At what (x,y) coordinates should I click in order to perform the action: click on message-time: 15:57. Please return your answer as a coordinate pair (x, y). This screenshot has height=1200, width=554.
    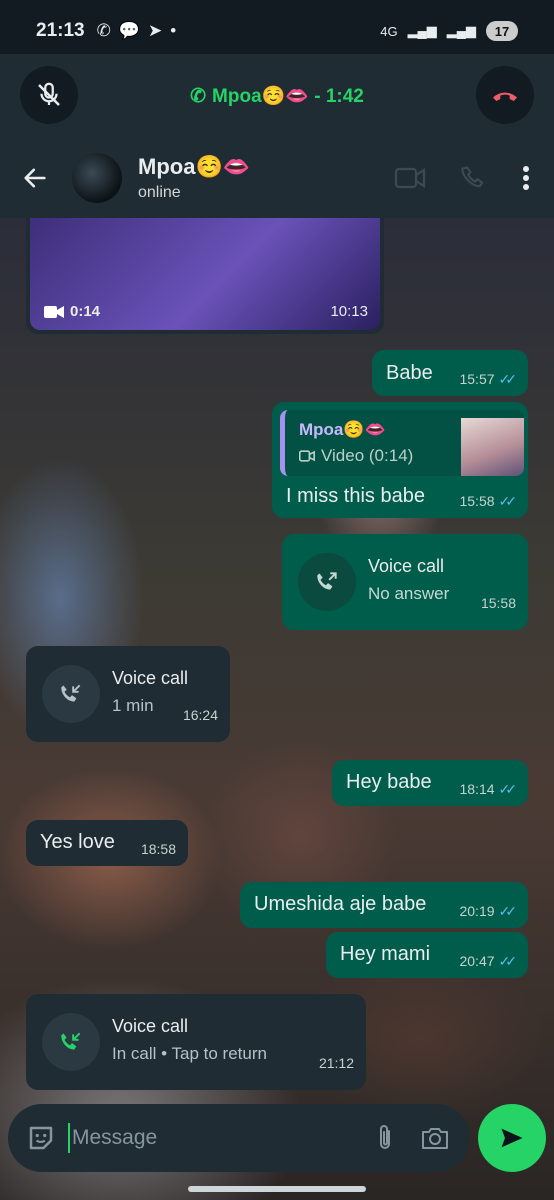
    Looking at the image, I should click on (477, 379).